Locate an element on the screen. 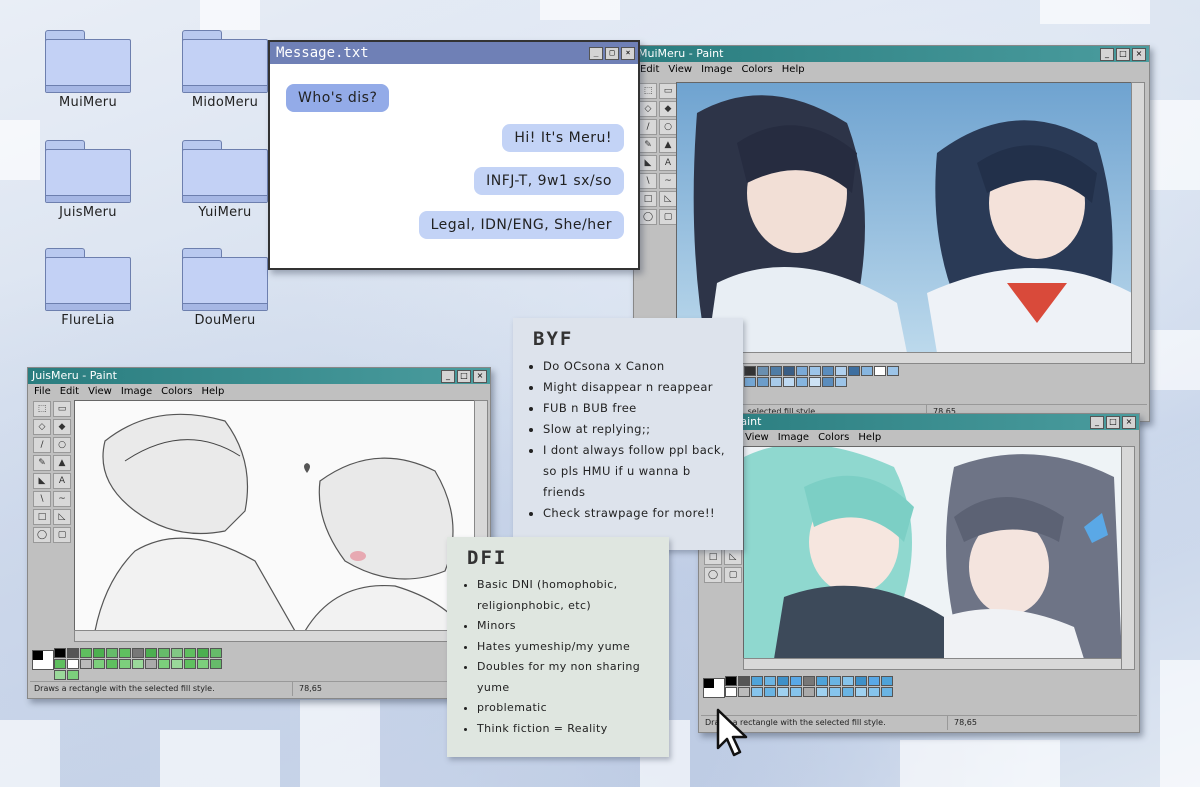 The image size is (1200, 787). list-item: Doubles for my non sharing yume is located at coordinates (566, 677).